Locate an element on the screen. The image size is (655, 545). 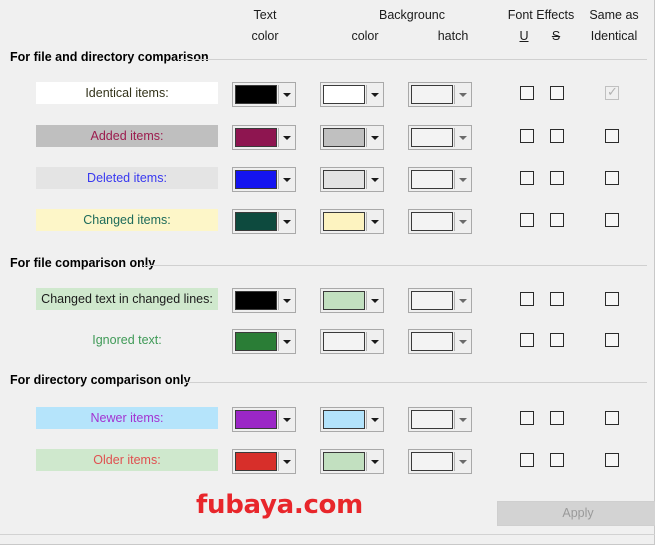
section-header: For directory comparison only is located at coordinates (327, 383).